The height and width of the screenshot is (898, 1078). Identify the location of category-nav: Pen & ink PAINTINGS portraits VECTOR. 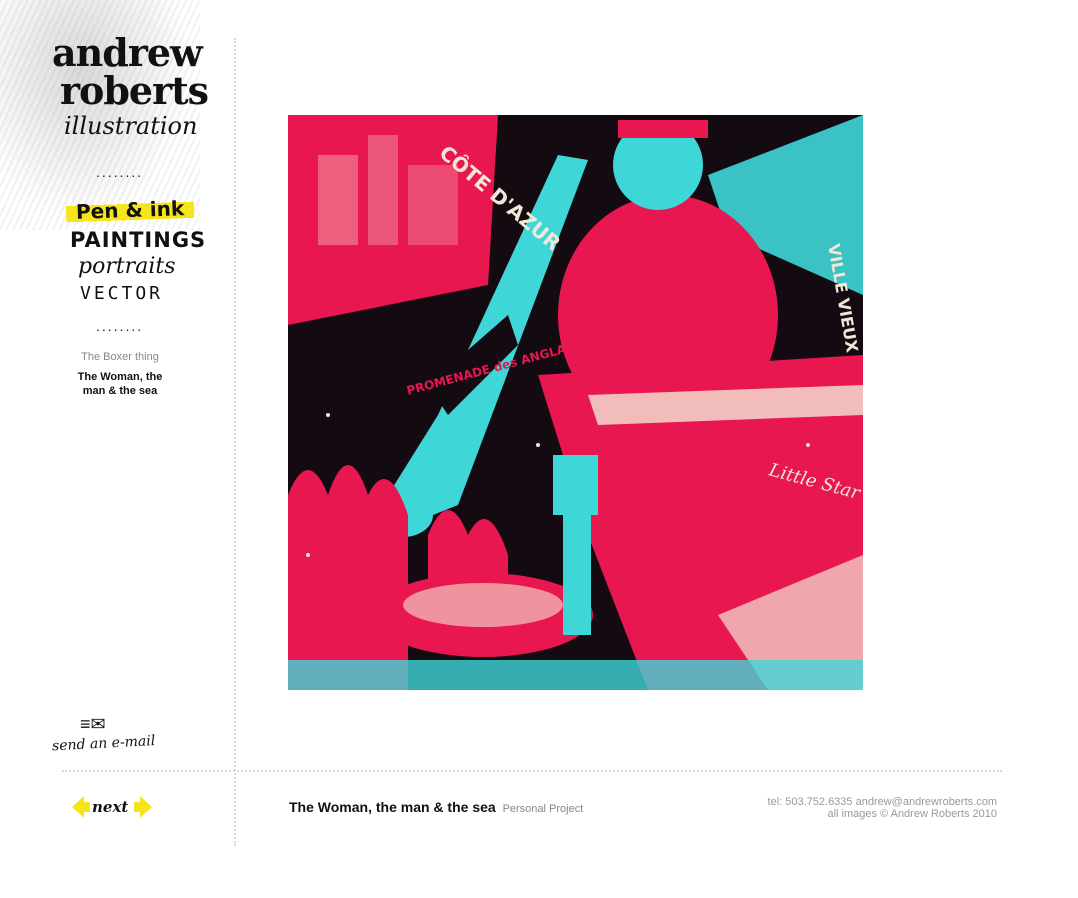
(132, 248).